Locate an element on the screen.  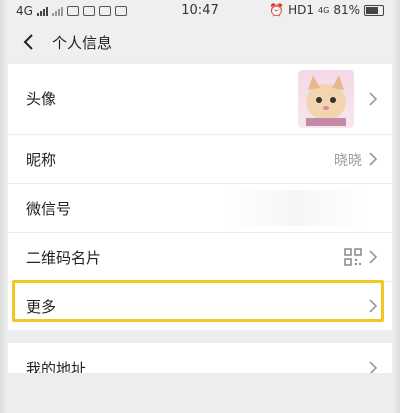
row-wechat-id-label: 微信号 is located at coordinates (49, 209).